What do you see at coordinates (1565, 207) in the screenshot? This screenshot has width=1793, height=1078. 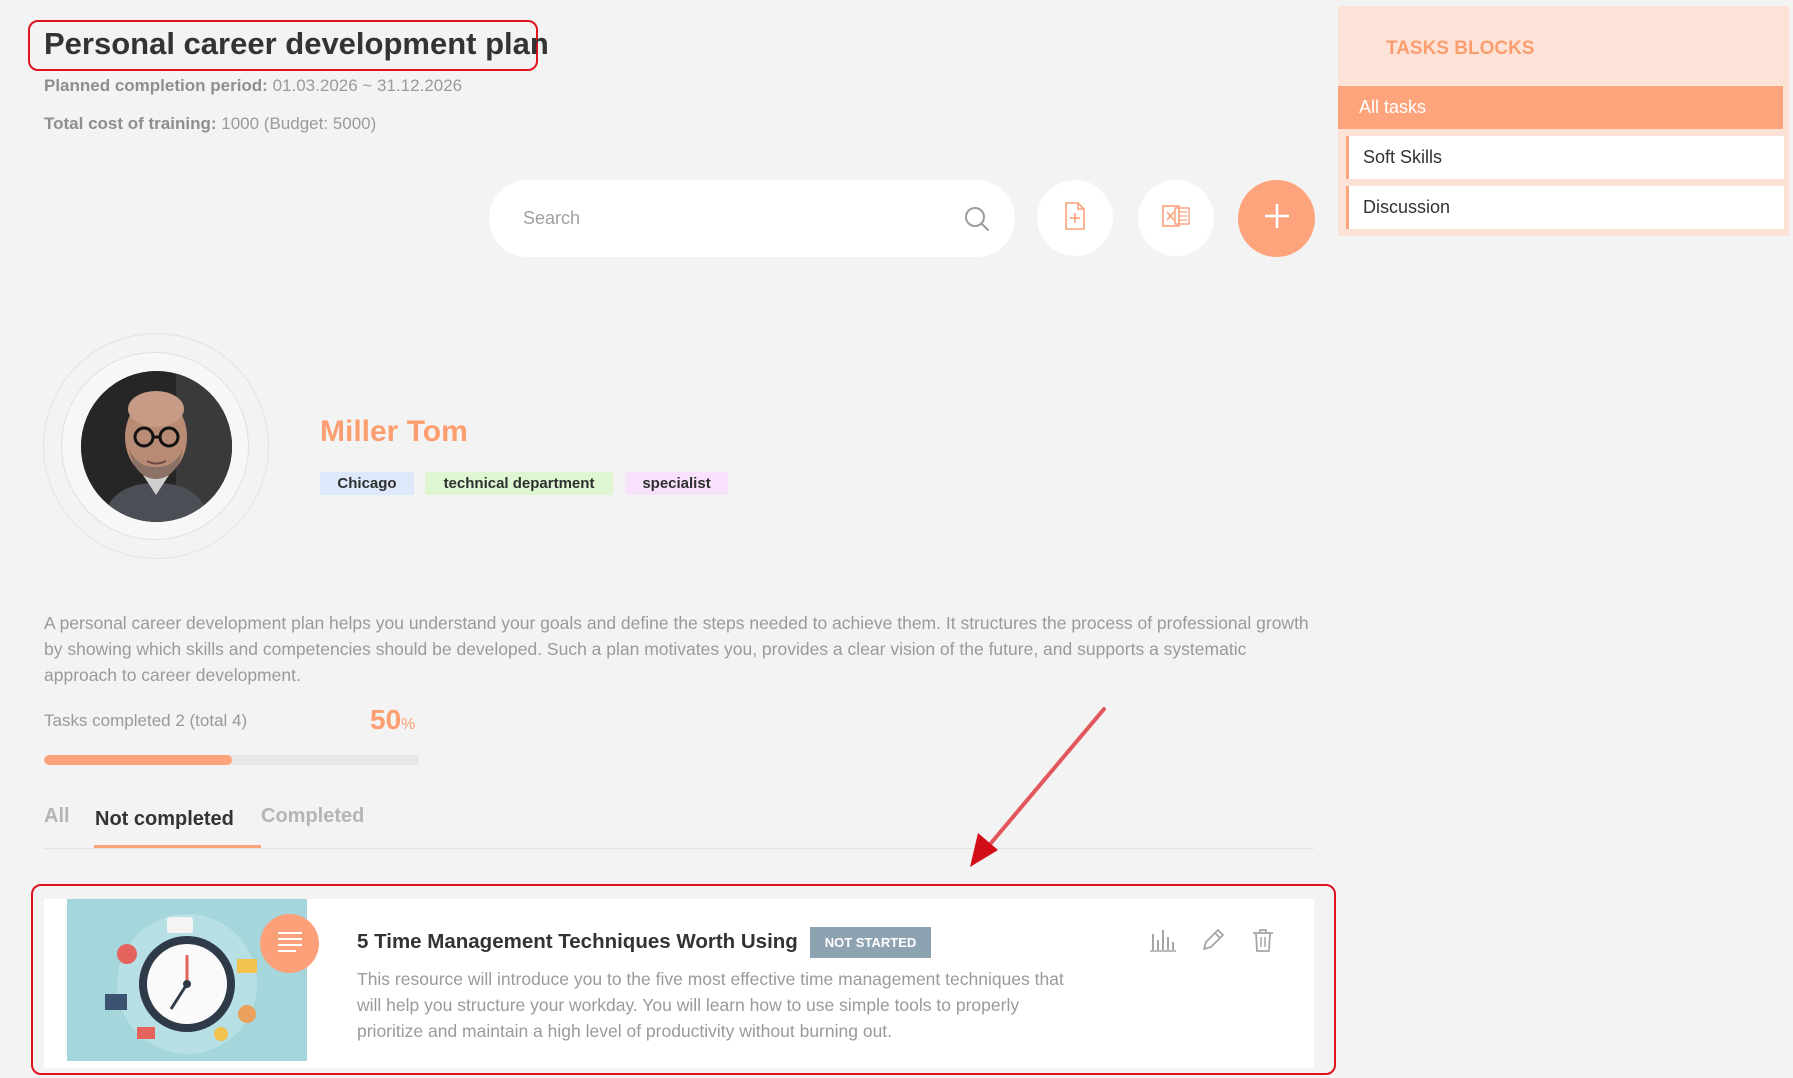 I see `sidebar-item-discussion: Discussion` at bounding box center [1565, 207].